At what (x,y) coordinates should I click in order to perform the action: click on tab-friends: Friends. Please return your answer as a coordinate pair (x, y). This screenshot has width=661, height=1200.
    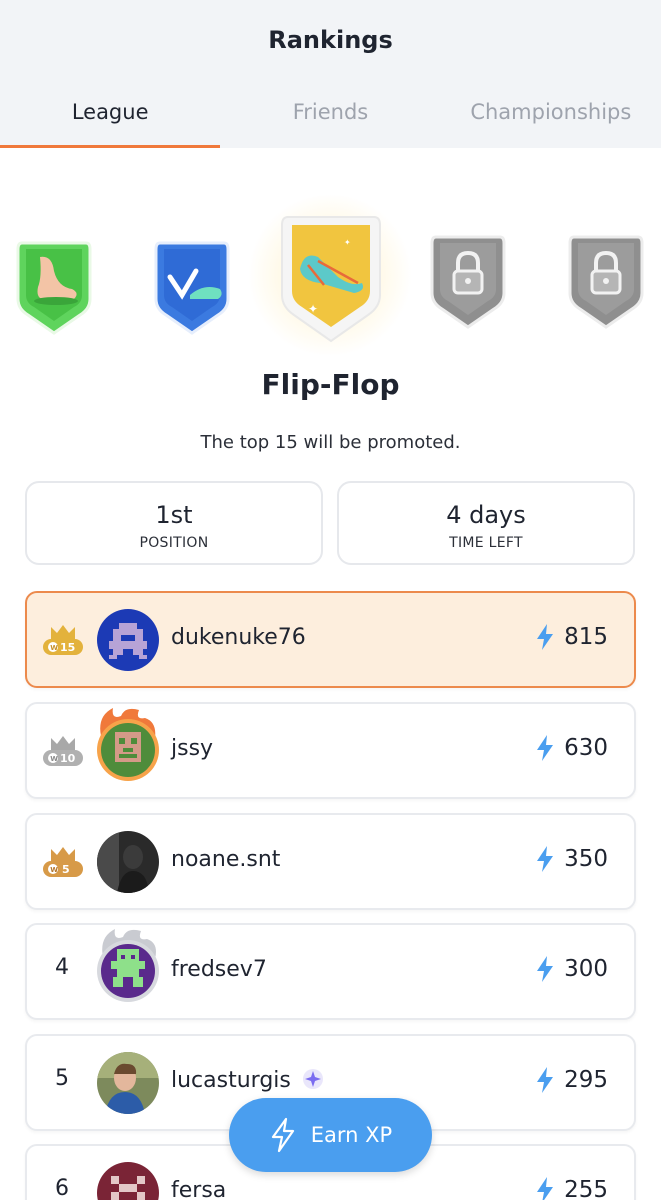
    Looking at the image, I should click on (330, 122).